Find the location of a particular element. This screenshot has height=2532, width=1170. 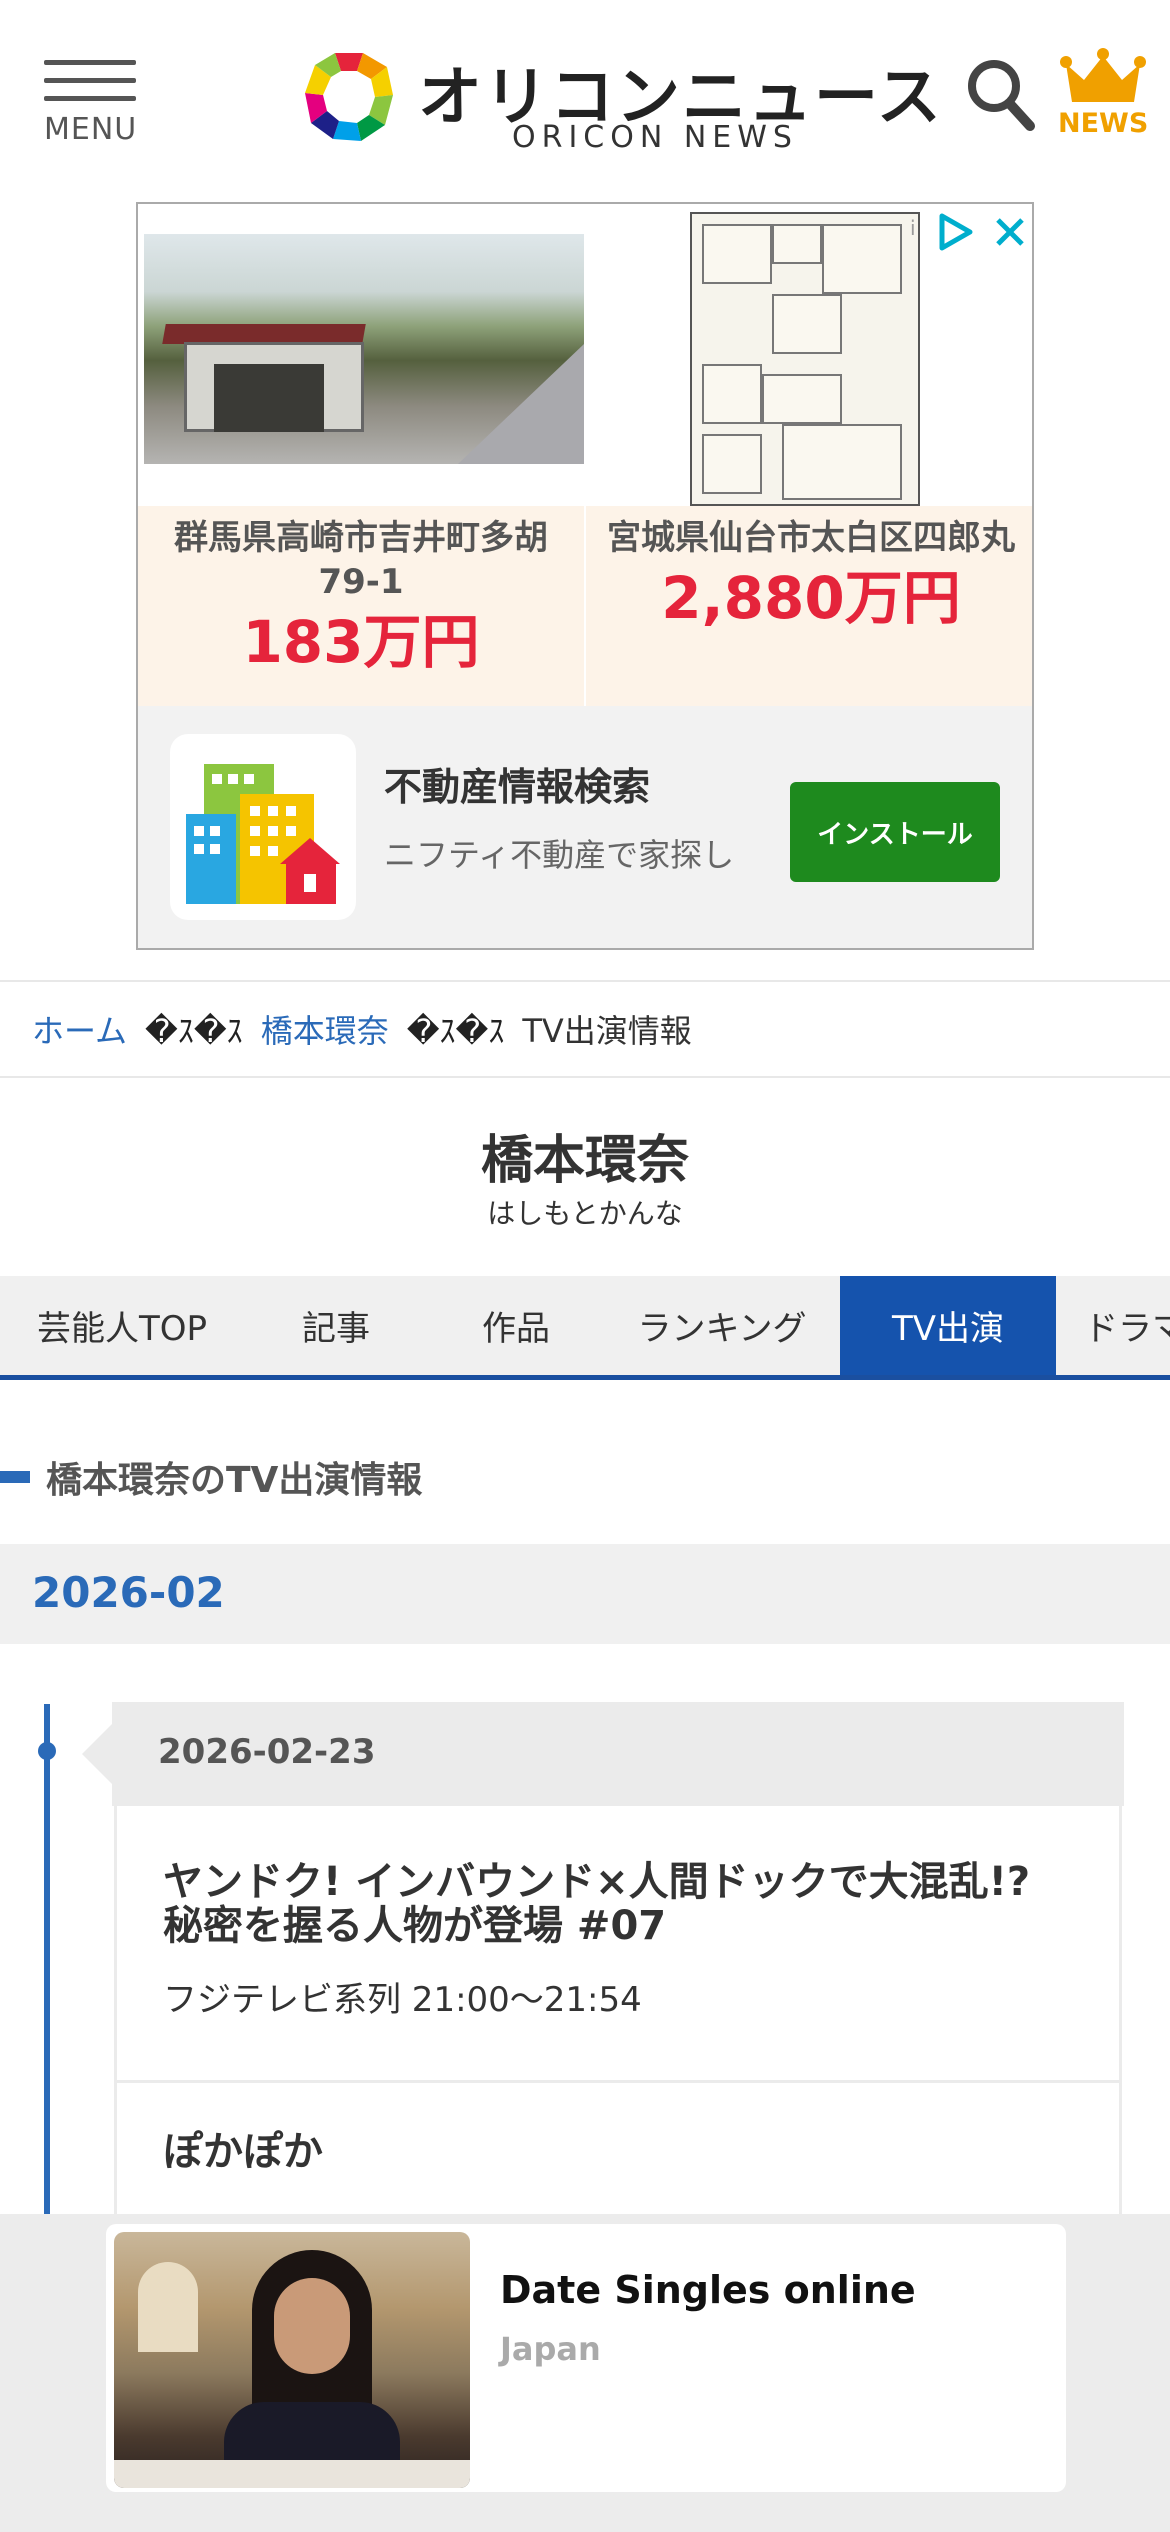

oricon-logo-icon is located at coordinates (349, 97).